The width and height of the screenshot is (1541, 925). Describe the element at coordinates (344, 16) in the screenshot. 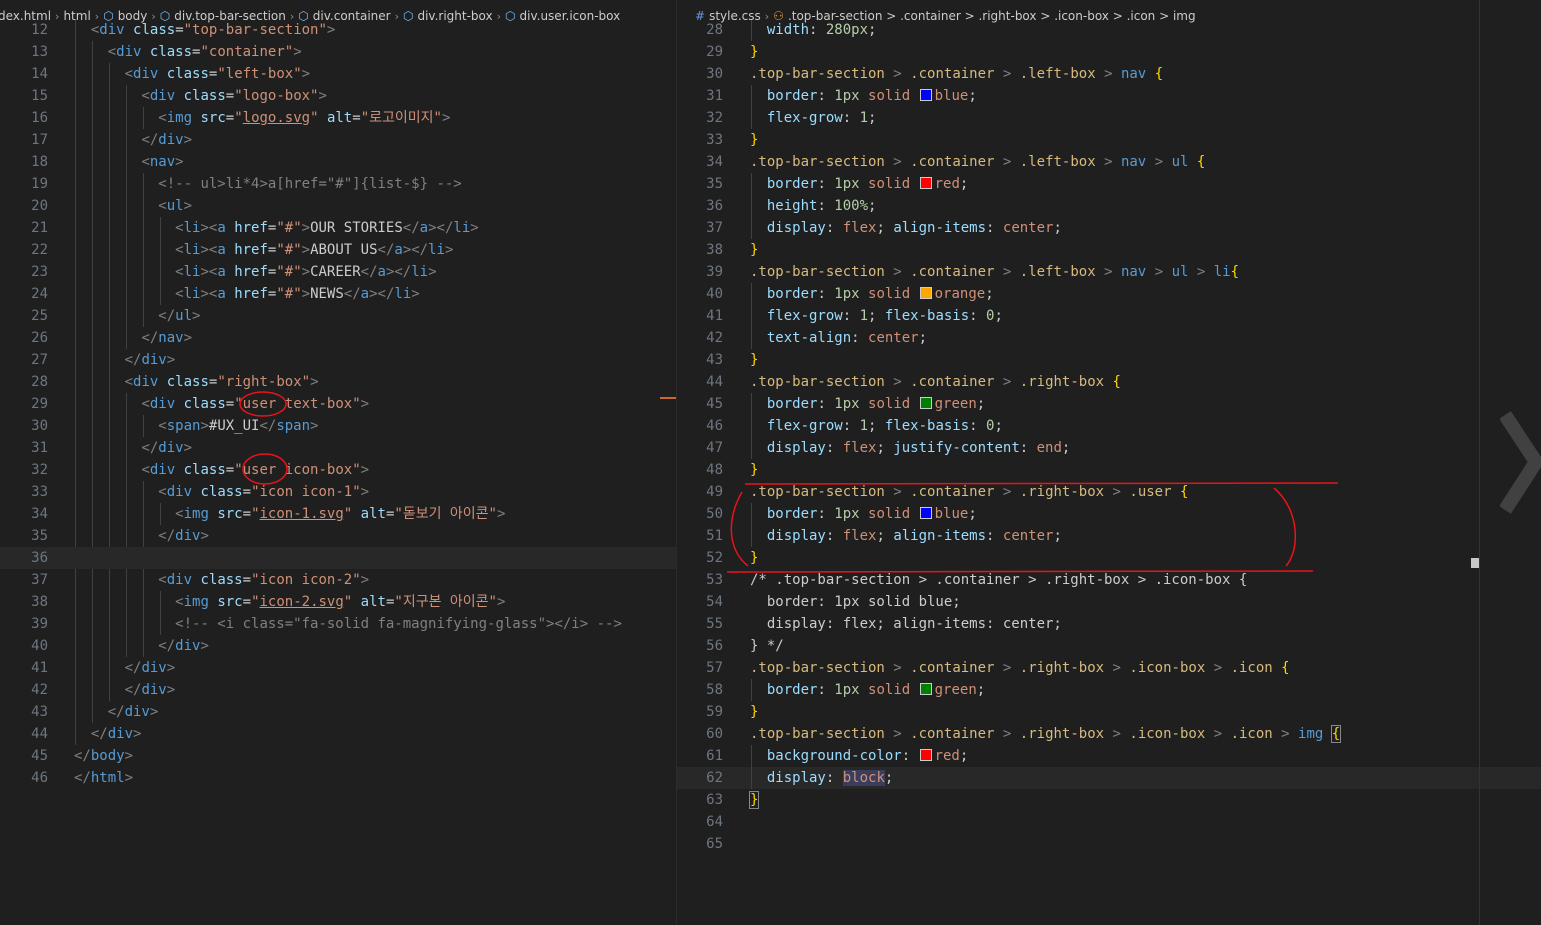

I see `breadcrumb-item: ⬡ div.container` at that location.